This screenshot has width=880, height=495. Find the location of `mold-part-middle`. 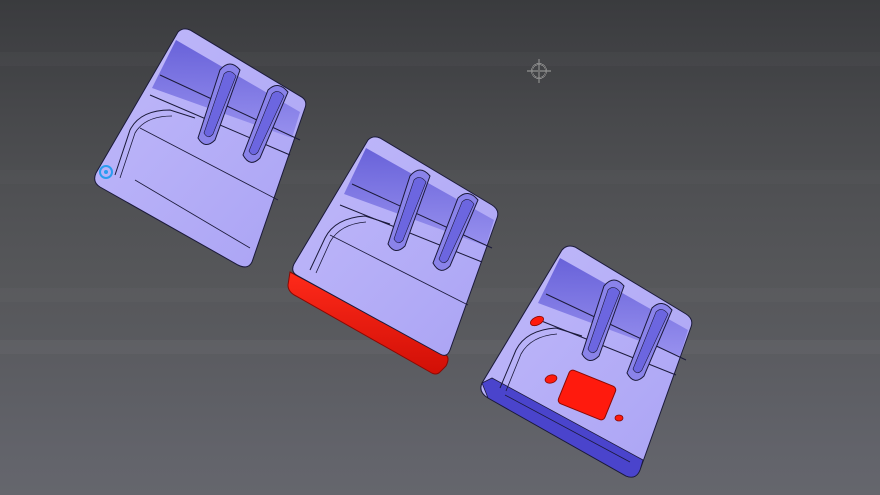

mold-part-middle is located at coordinates (393, 255).